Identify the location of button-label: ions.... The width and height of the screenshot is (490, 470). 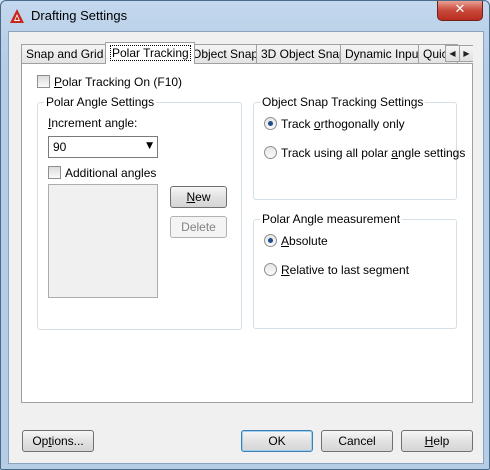
(67, 441).